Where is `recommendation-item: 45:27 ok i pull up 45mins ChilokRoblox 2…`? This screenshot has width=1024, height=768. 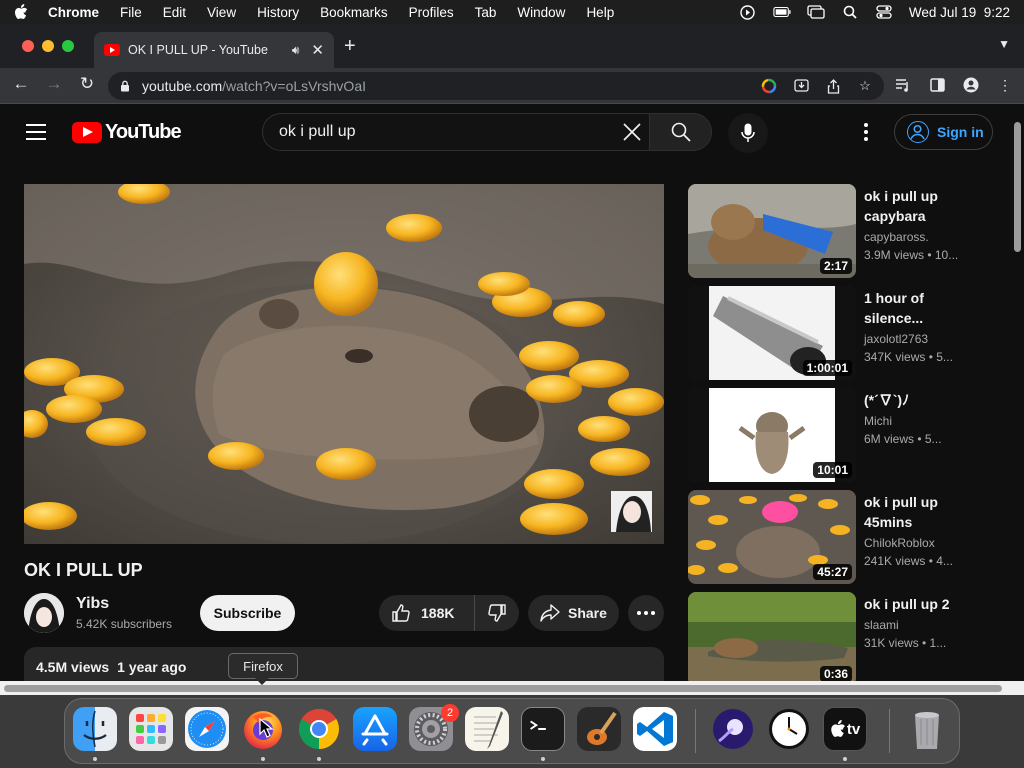 recommendation-item: 45:27 ok i pull up 45mins ChilokRoblox 2… is located at coordinates (848, 538).